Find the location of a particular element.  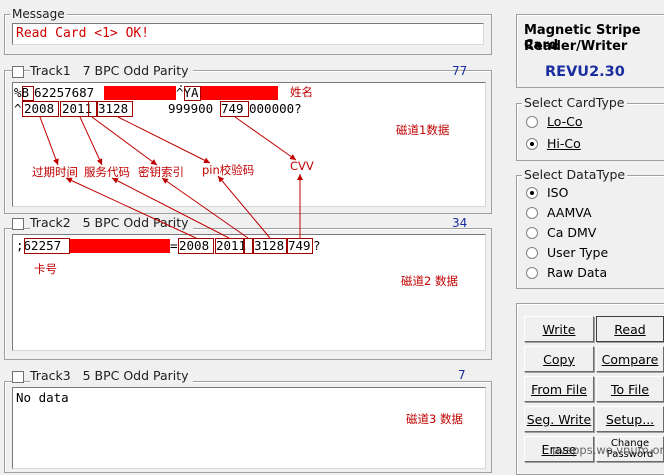

data-type-aamva: AAMVA is located at coordinates (559, 212).